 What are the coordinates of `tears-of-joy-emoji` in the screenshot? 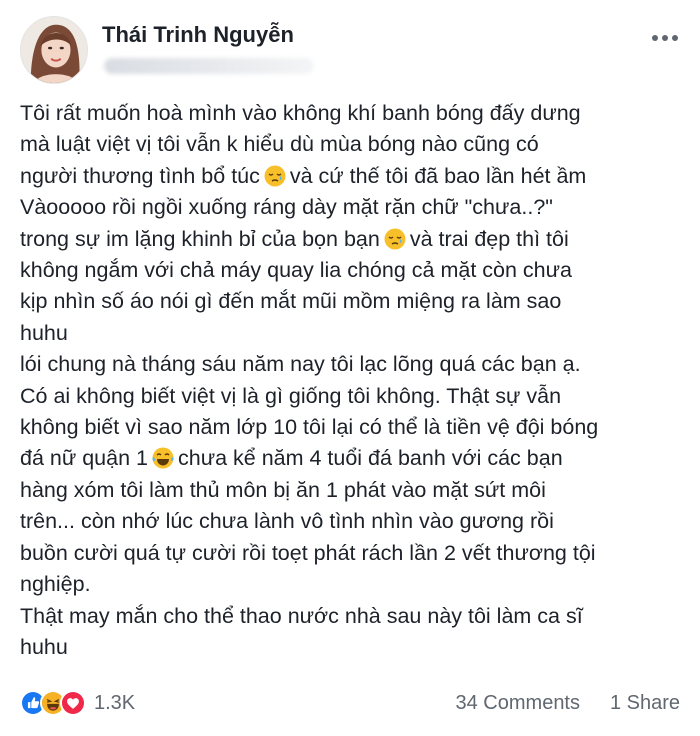 It's located at (163, 458).